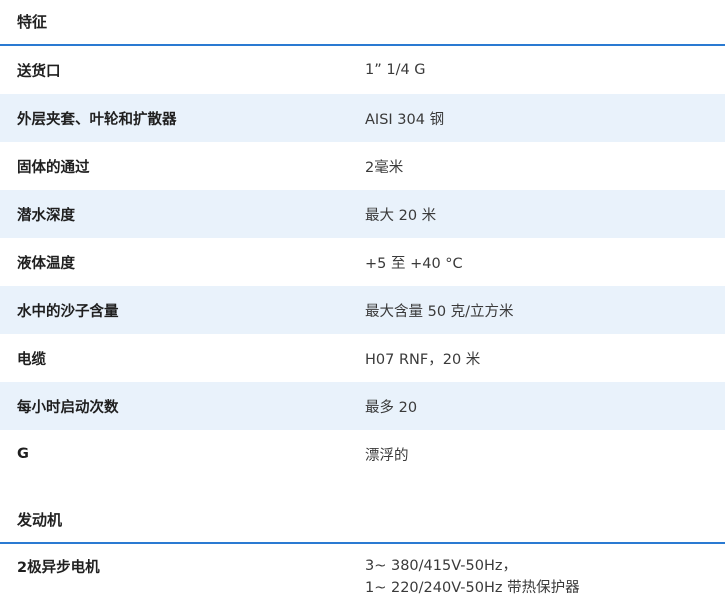 The width and height of the screenshot is (725, 613). Describe the element at coordinates (395, 70) in the screenshot. I see `row-value: 1” 1/4 G` at that location.